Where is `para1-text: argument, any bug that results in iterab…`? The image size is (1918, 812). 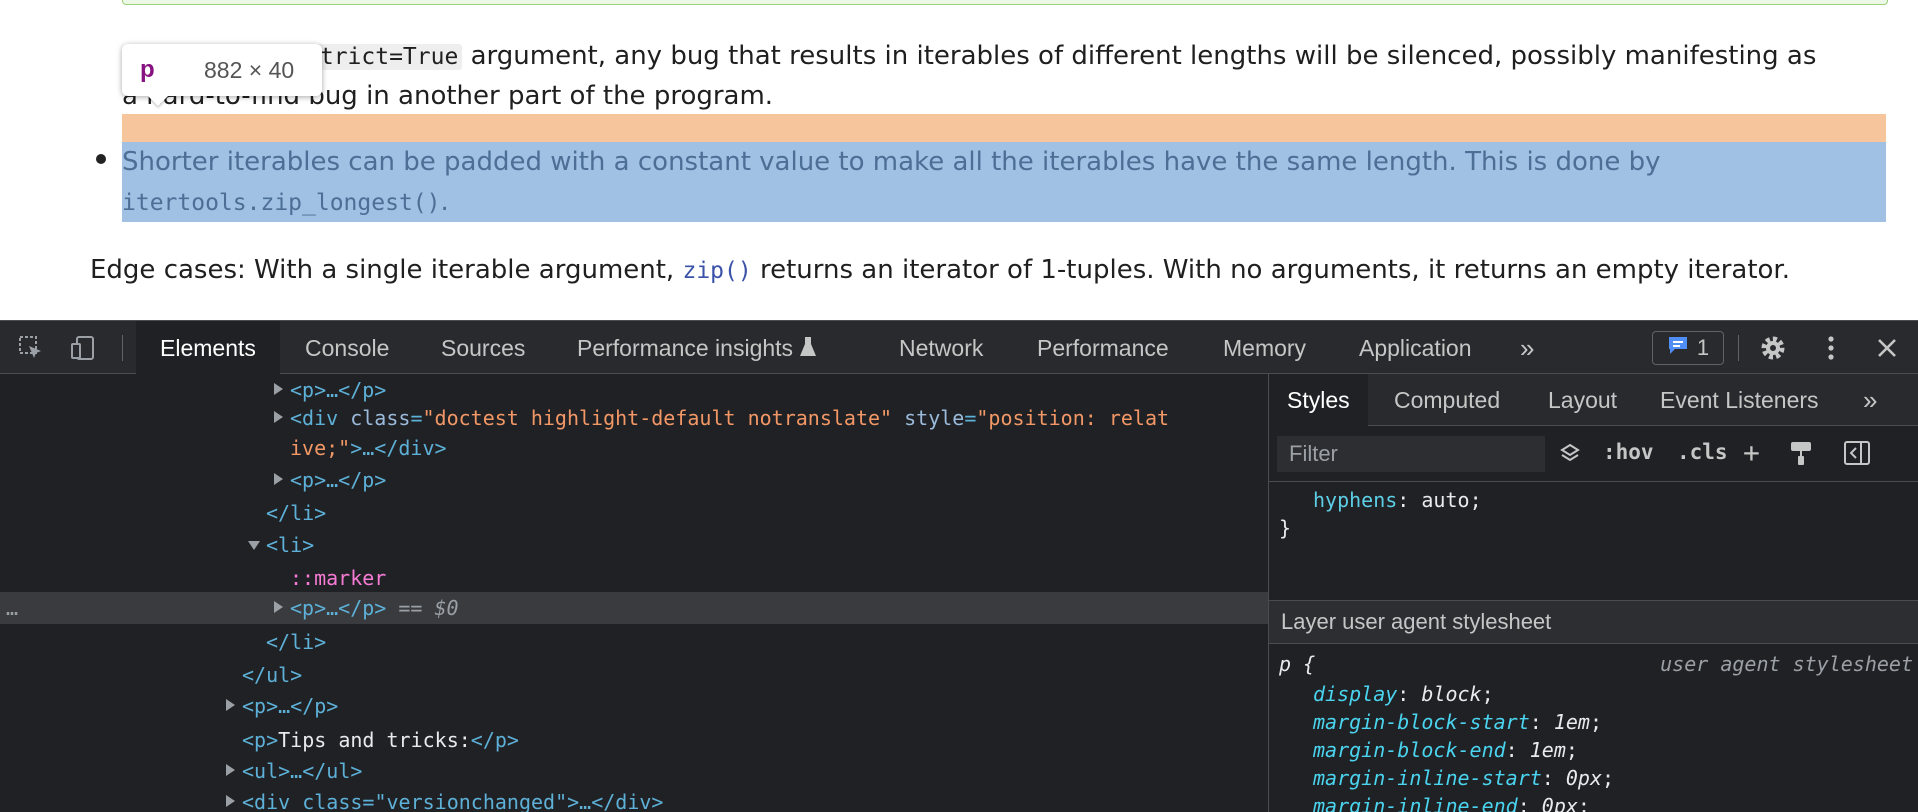
para1-text: argument, any bug that results in iterab… is located at coordinates (1139, 56).